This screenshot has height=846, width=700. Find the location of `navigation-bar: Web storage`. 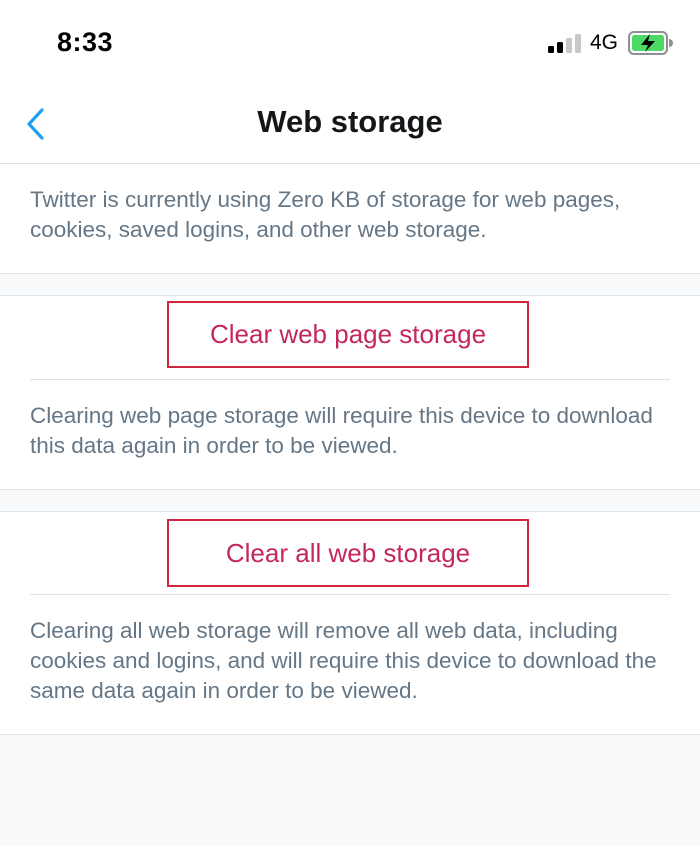

navigation-bar: Web storage is located at coordinates (350, 125).